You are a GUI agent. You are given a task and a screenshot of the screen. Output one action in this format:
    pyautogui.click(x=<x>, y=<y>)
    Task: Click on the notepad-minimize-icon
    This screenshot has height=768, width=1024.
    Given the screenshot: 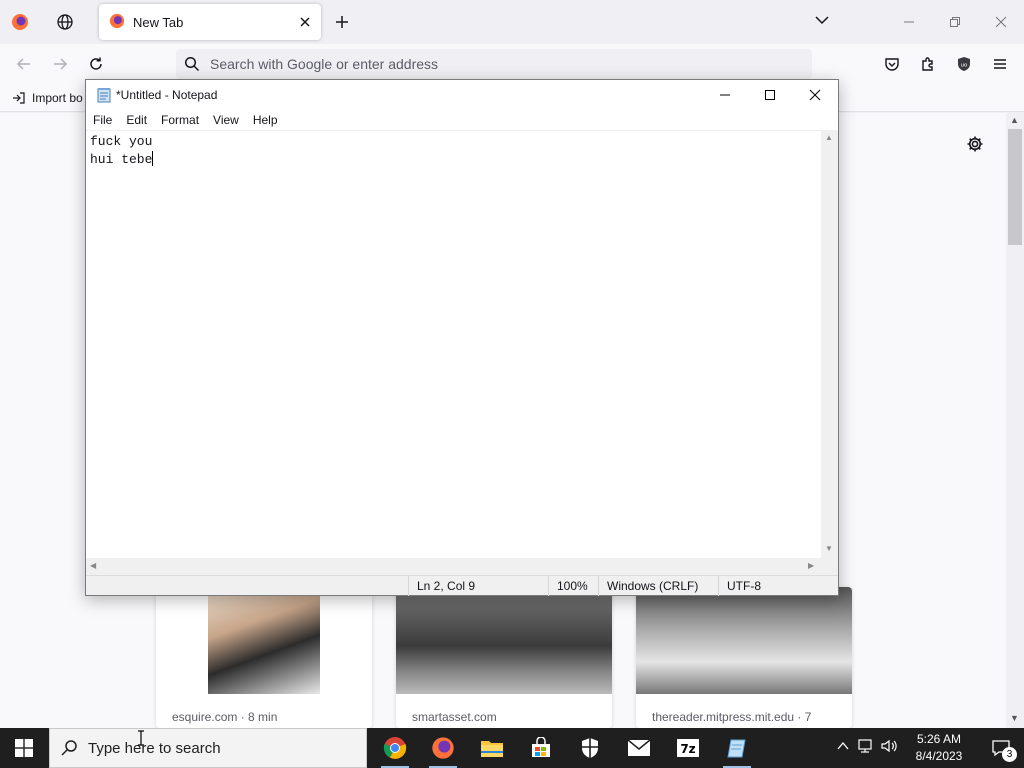 What is the action you would take?
    pyautogui.click(x=725, y=95)
    